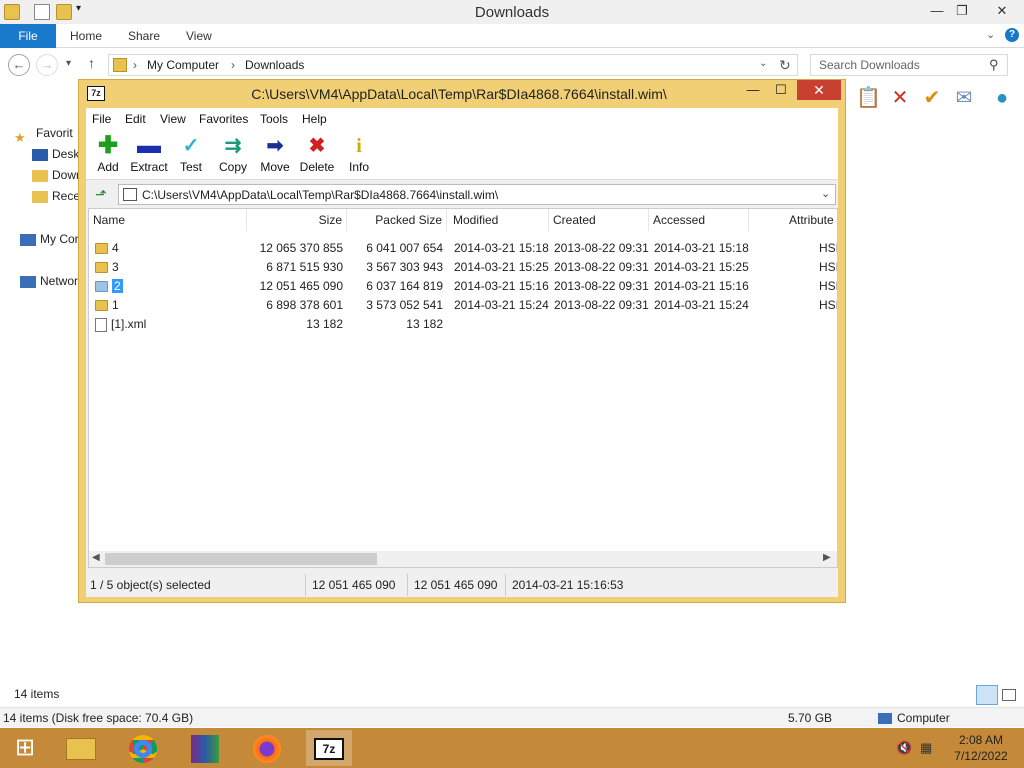 The image size is (1024, 768). What do you see at coordinates (463, 559) in the screenshot?
I see `horizontal-scrollbar: ◀ ▶` at bounding box center [463, 559].